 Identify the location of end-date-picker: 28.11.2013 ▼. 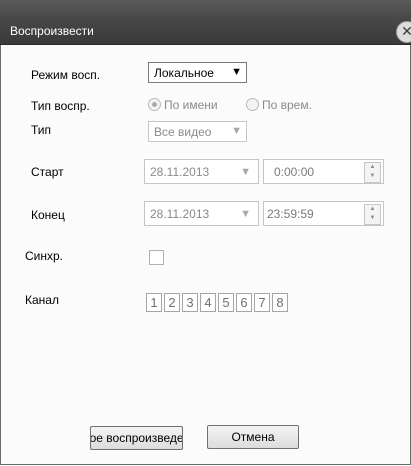
(201, 213).